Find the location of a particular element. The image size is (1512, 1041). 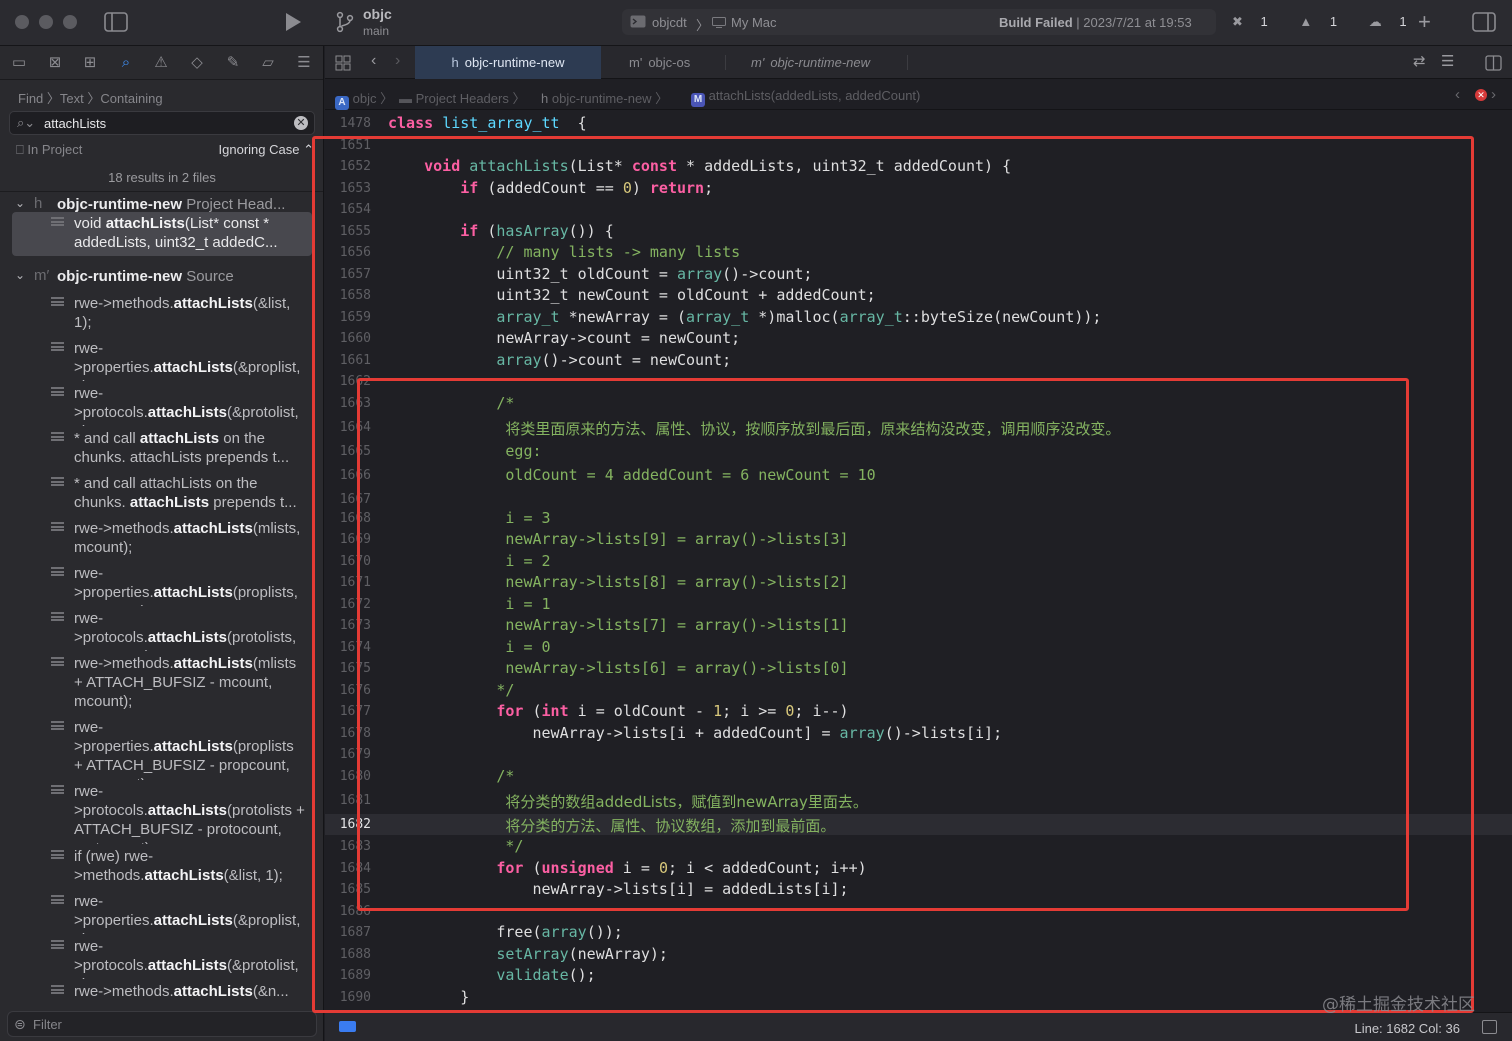

debug-icon: ✎ is located at coordinates (233, 63).